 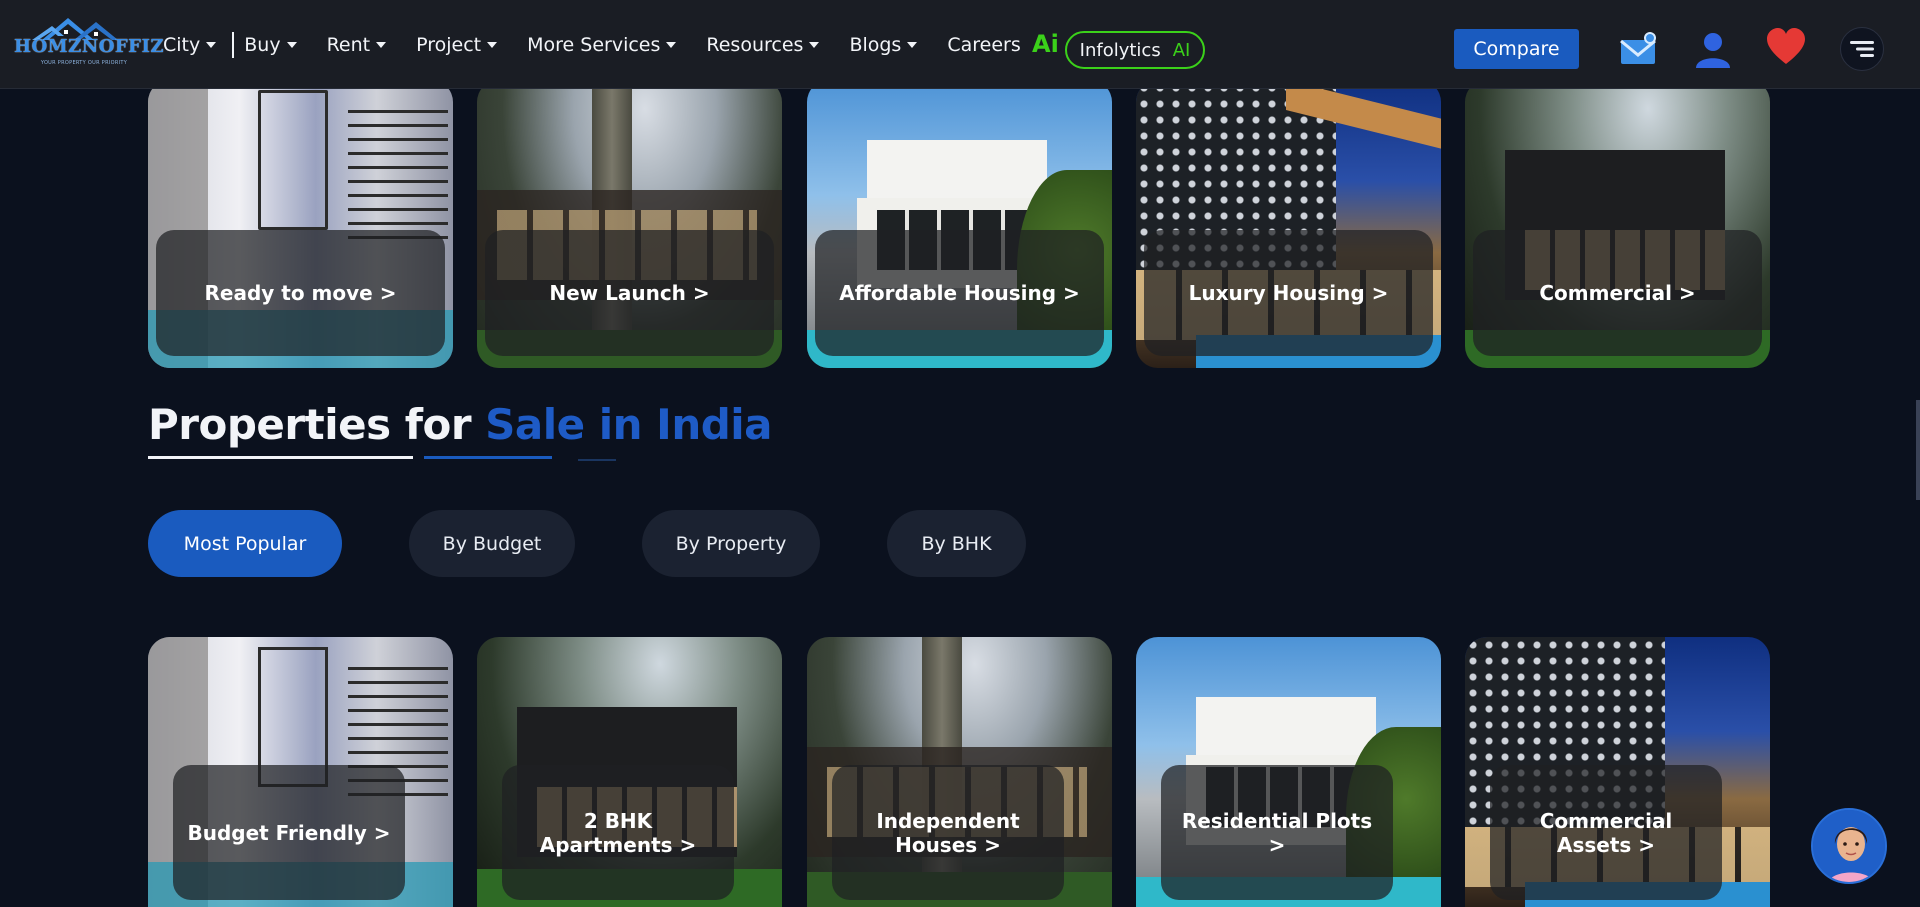 I want to click on filter-by-property: By Property, so click(x=731, y=543).